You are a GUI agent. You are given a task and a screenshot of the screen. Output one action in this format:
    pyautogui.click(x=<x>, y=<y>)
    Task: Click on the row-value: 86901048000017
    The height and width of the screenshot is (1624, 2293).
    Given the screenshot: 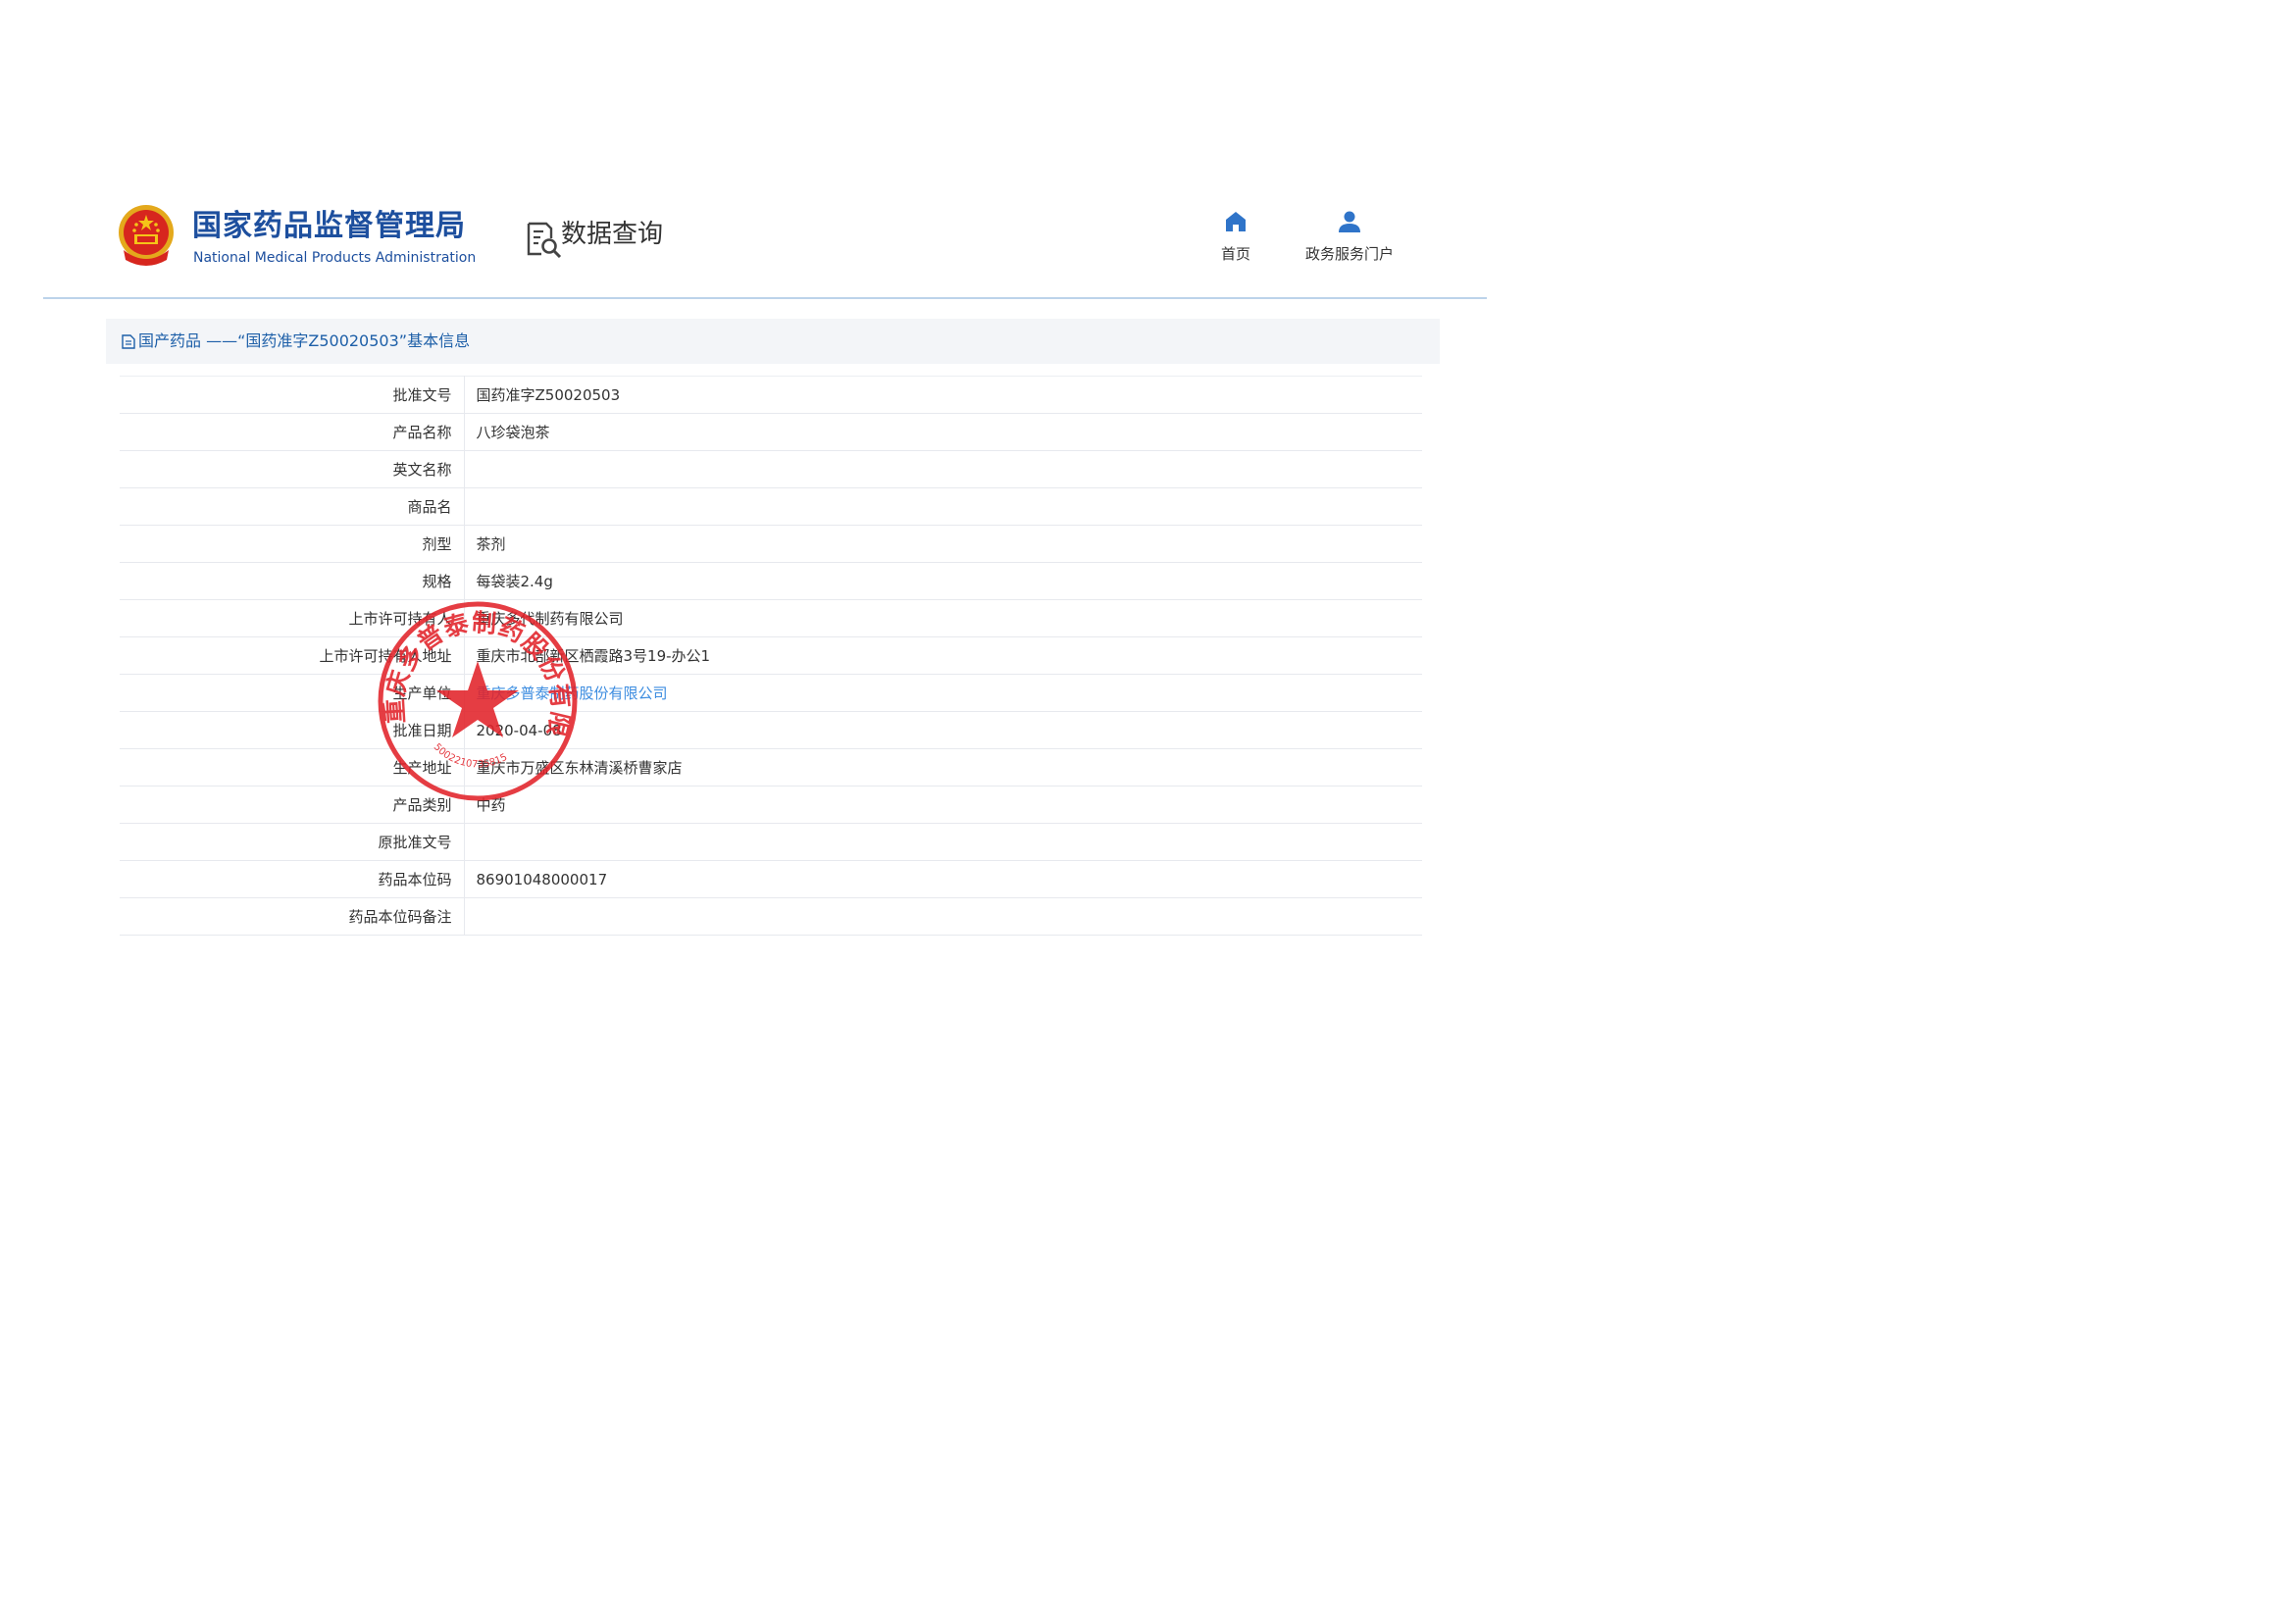 What is the action you would take?
    pyautogui.click(x=943, y=879)
    